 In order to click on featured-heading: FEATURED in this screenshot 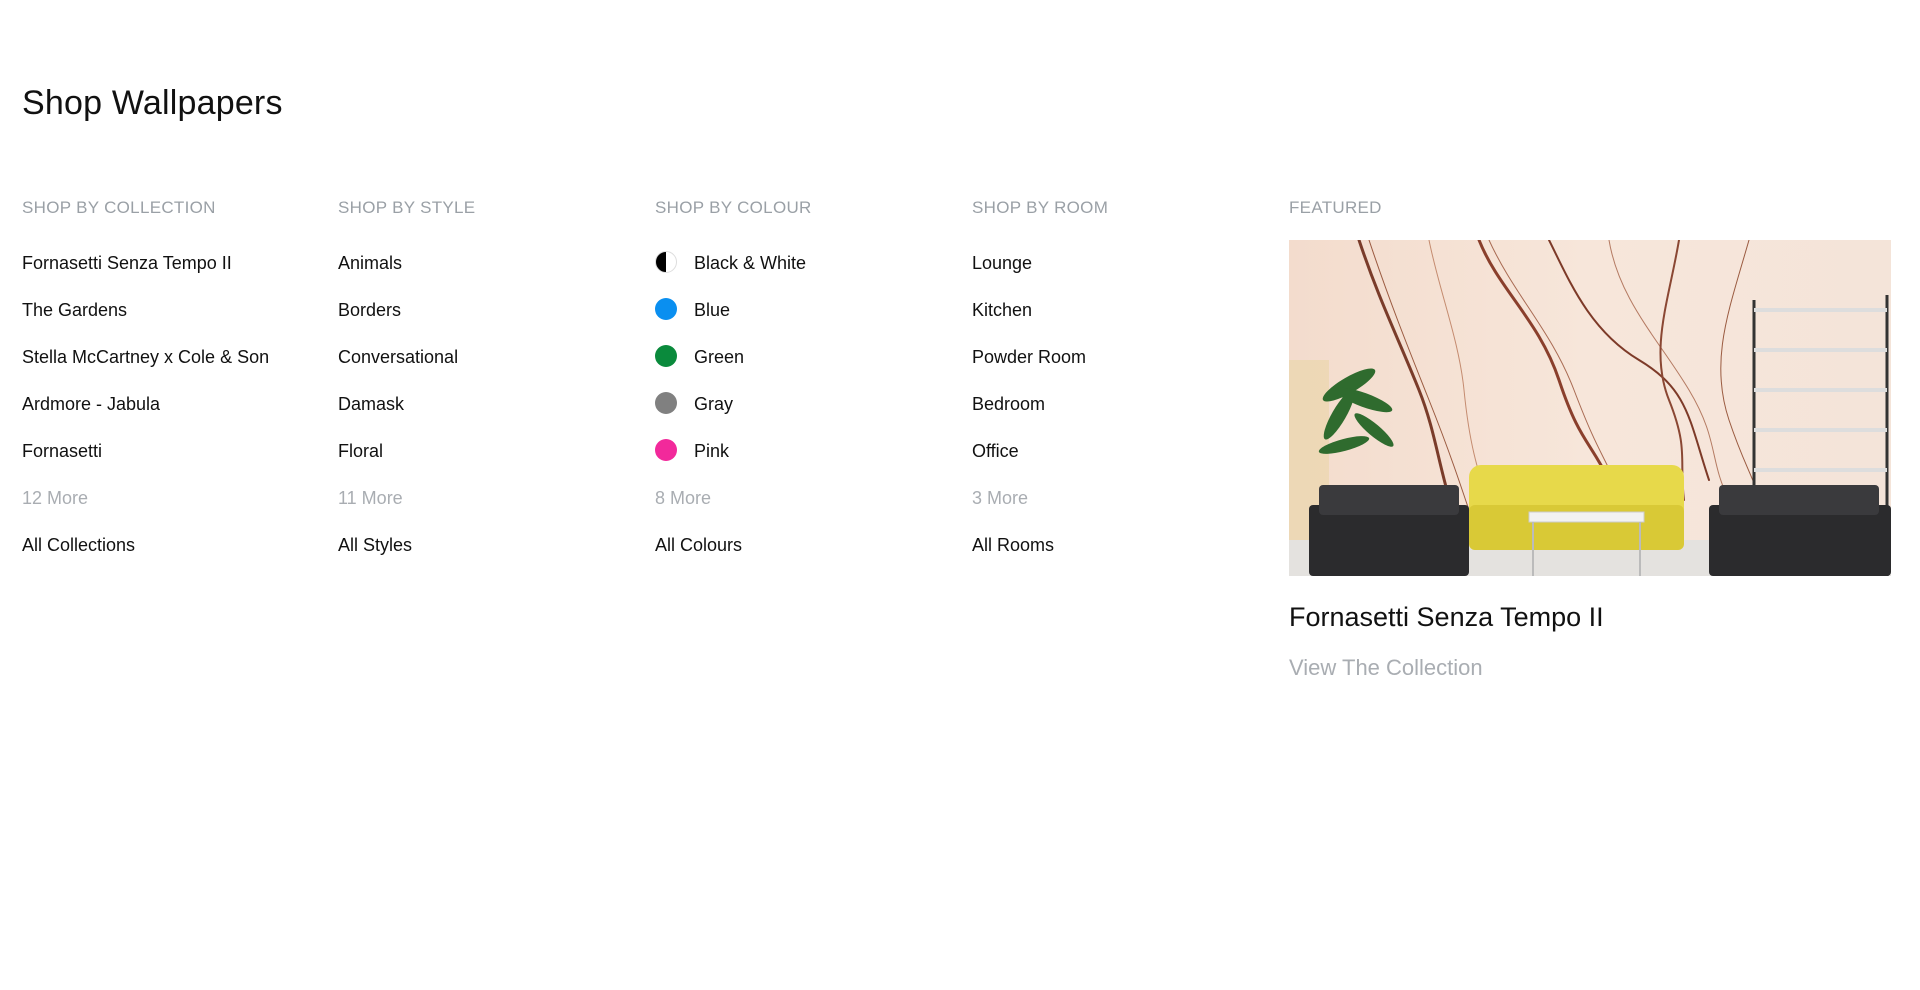, I will do `click(1335, 207)`.